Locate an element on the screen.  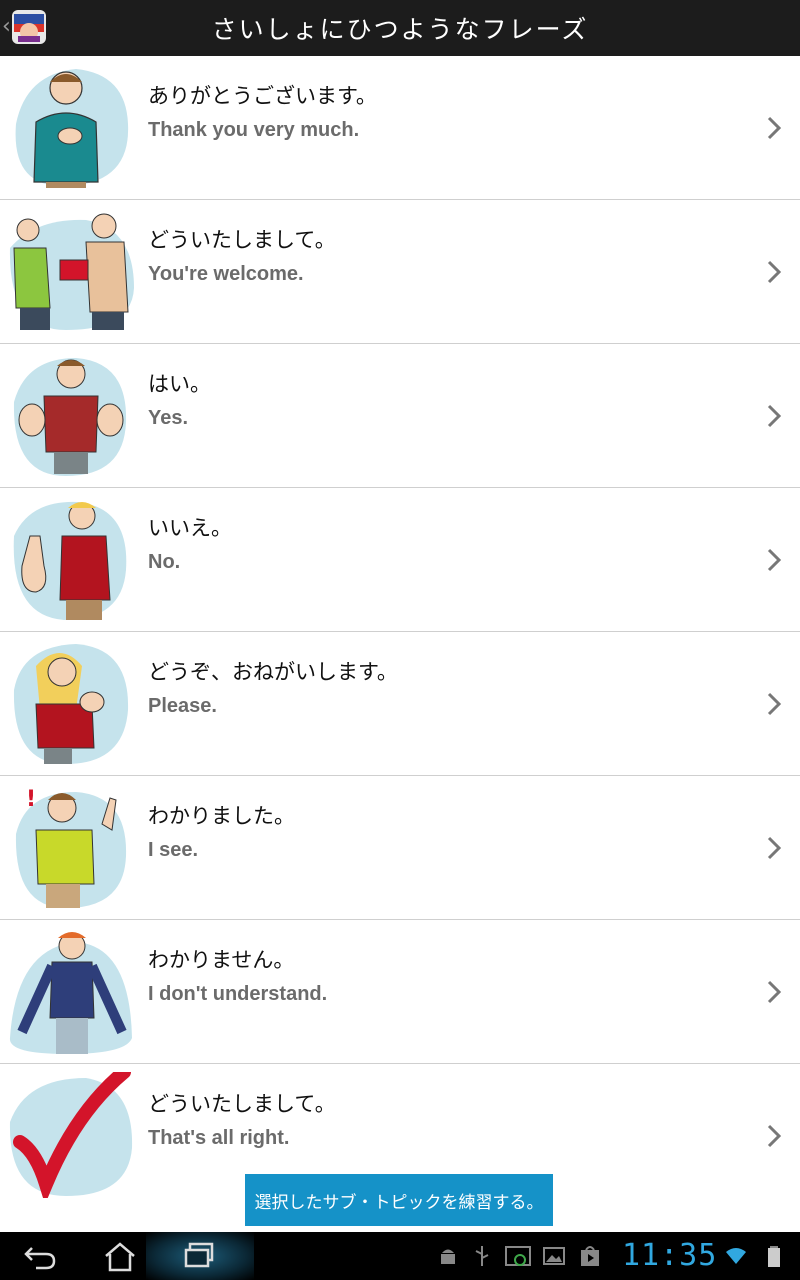
list-item: どうぞ、おねがいします。 Please. is located at coordinates (400, 704).